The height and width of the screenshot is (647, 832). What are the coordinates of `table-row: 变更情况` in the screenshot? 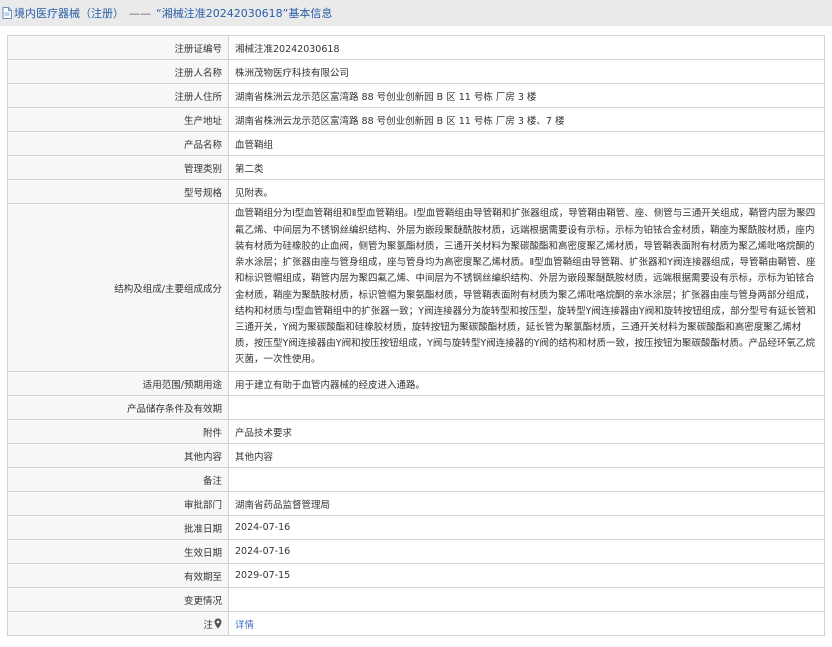 It's located at (416, 599).